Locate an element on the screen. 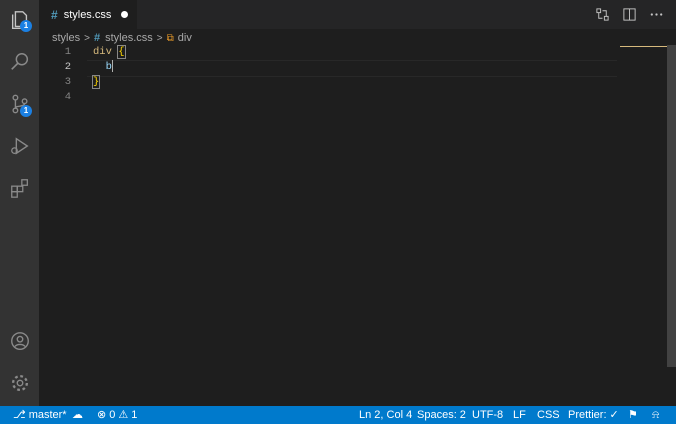 Image resolution: width=676 pixels, height=424 pixels. run-debug-button is located at coordinates (19, 146).